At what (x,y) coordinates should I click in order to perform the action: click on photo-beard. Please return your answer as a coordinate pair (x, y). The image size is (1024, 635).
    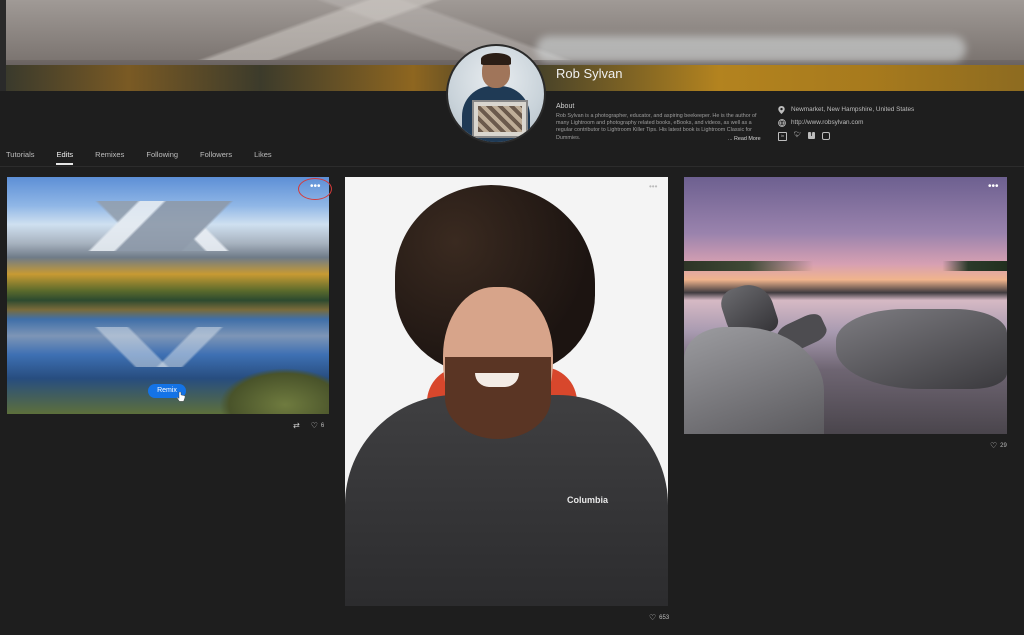
    Looking at the image, I should click on (498, 398).